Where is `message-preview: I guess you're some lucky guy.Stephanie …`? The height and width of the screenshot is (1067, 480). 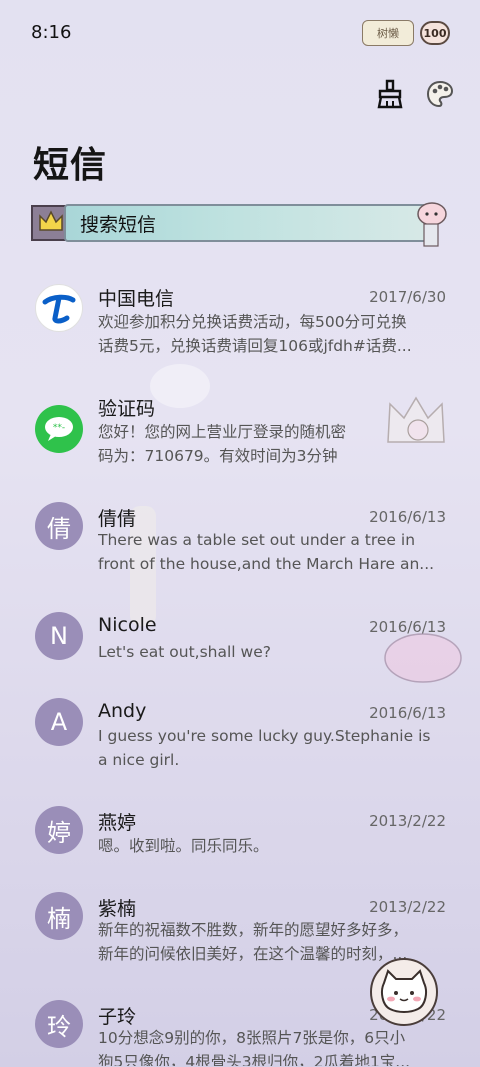 message-preview: I guess you're some lucky guy.Stephanie … is located at coordinates (264, 748).